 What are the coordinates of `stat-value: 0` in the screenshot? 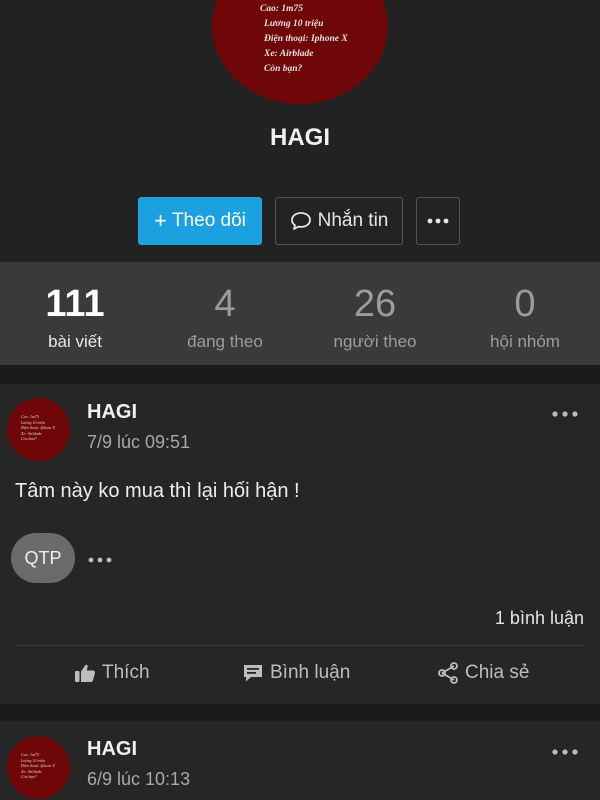 It's located at (525, 304).